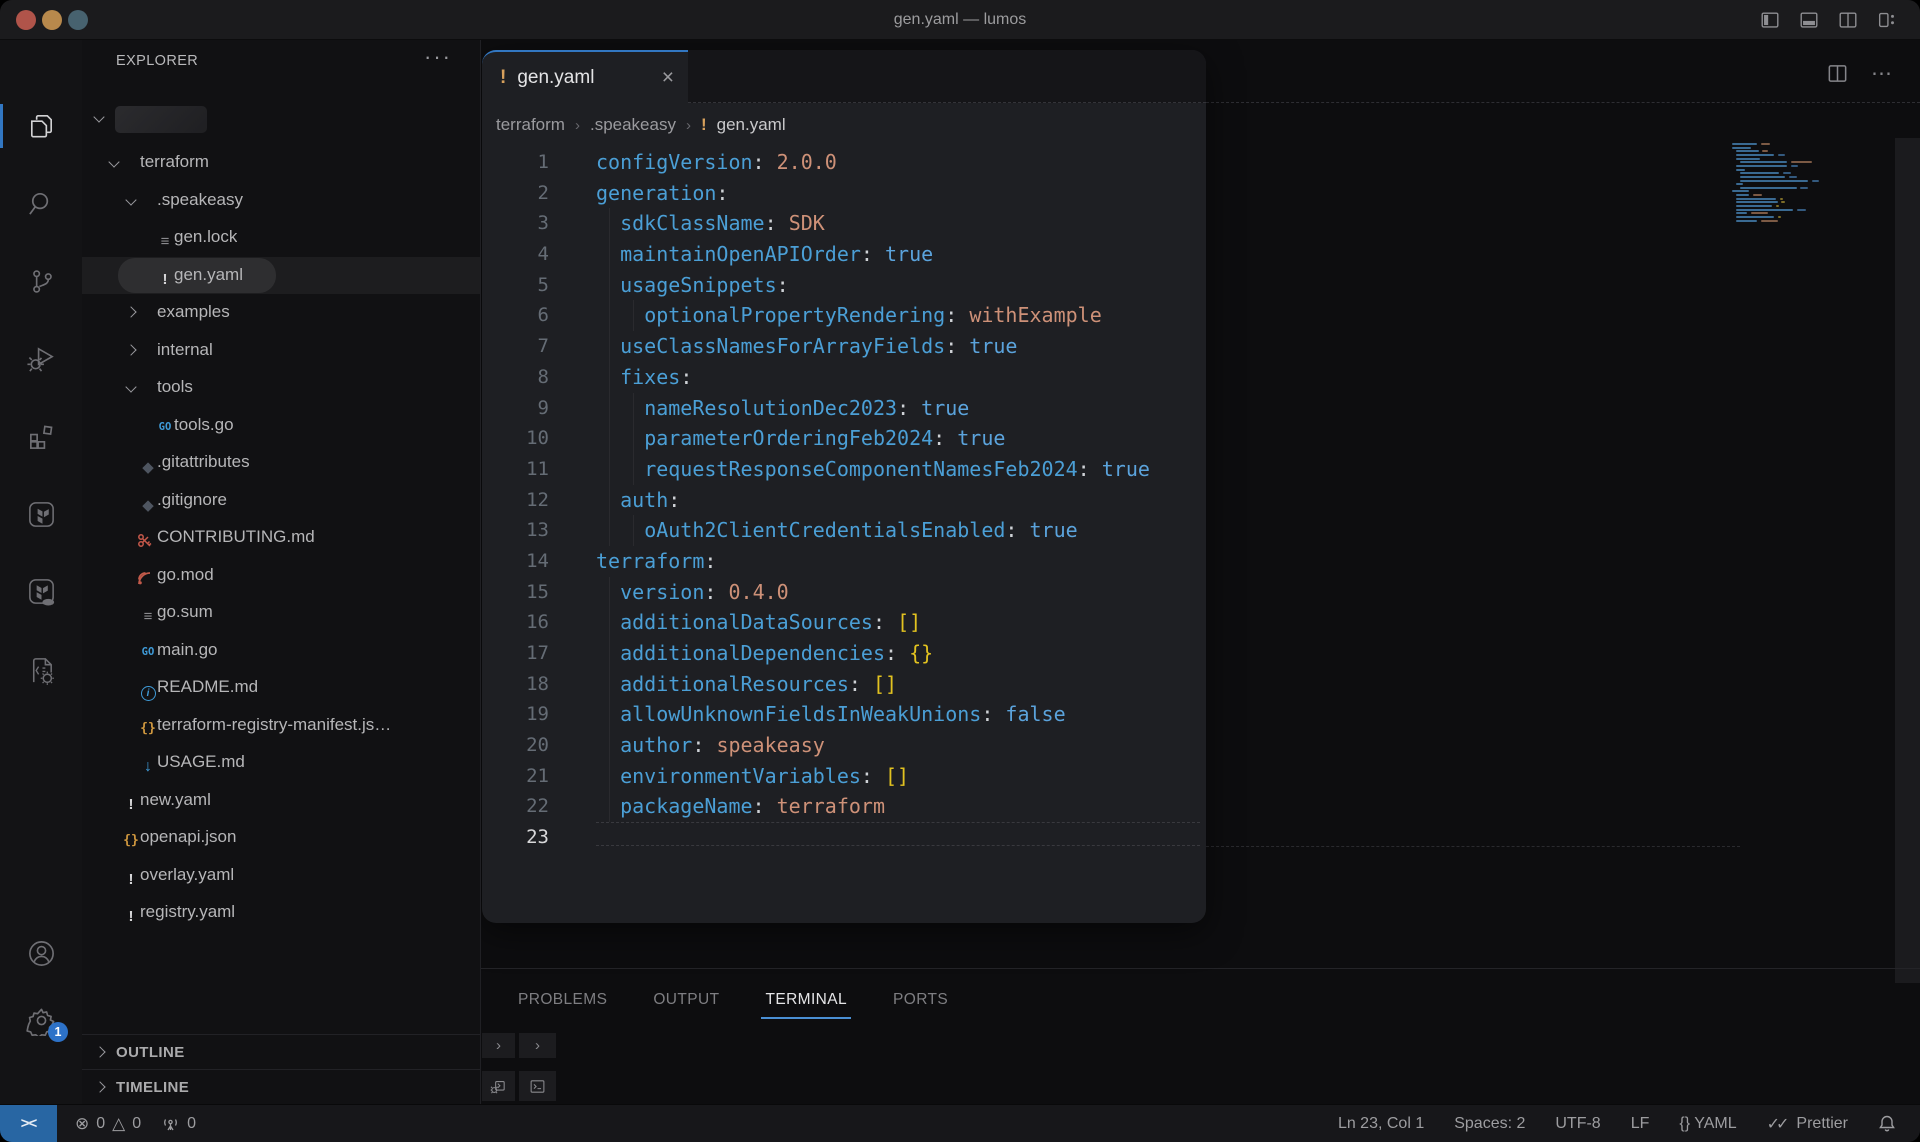  Describe the element at coordinates (281, 688) in the screenshot. I see `tree-item-README.md: i README.md` at that location.